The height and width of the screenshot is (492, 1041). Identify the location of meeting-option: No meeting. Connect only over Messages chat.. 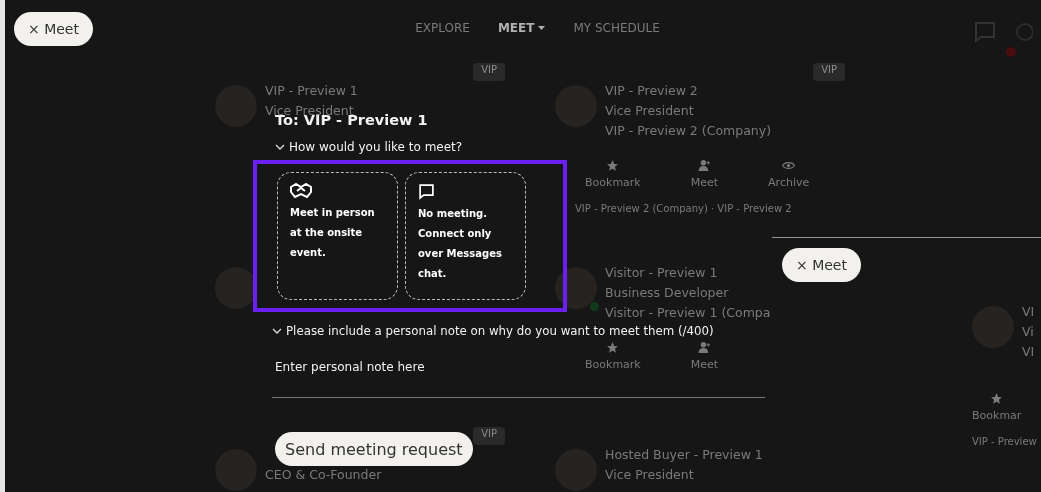
(465, 236).